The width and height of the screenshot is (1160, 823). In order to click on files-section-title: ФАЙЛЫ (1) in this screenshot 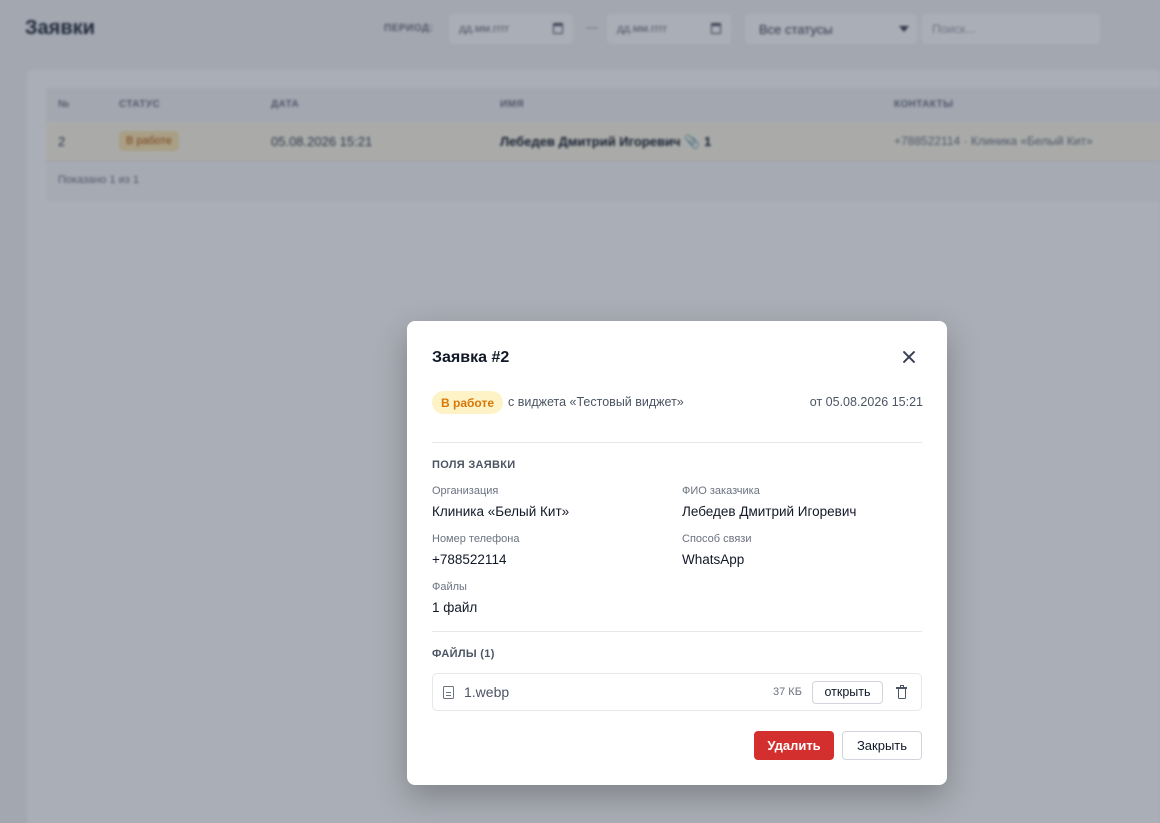, I will do `click(463, 654)`.